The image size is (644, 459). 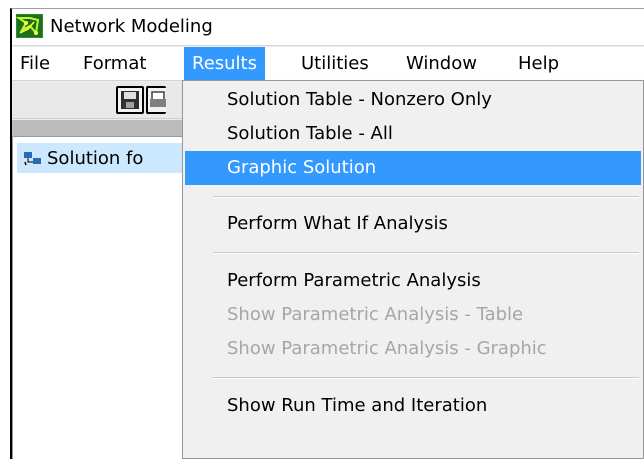 I want to click on menu-item-what-if-analysis: Perform What If Analysis, so click(x=413, y=224).